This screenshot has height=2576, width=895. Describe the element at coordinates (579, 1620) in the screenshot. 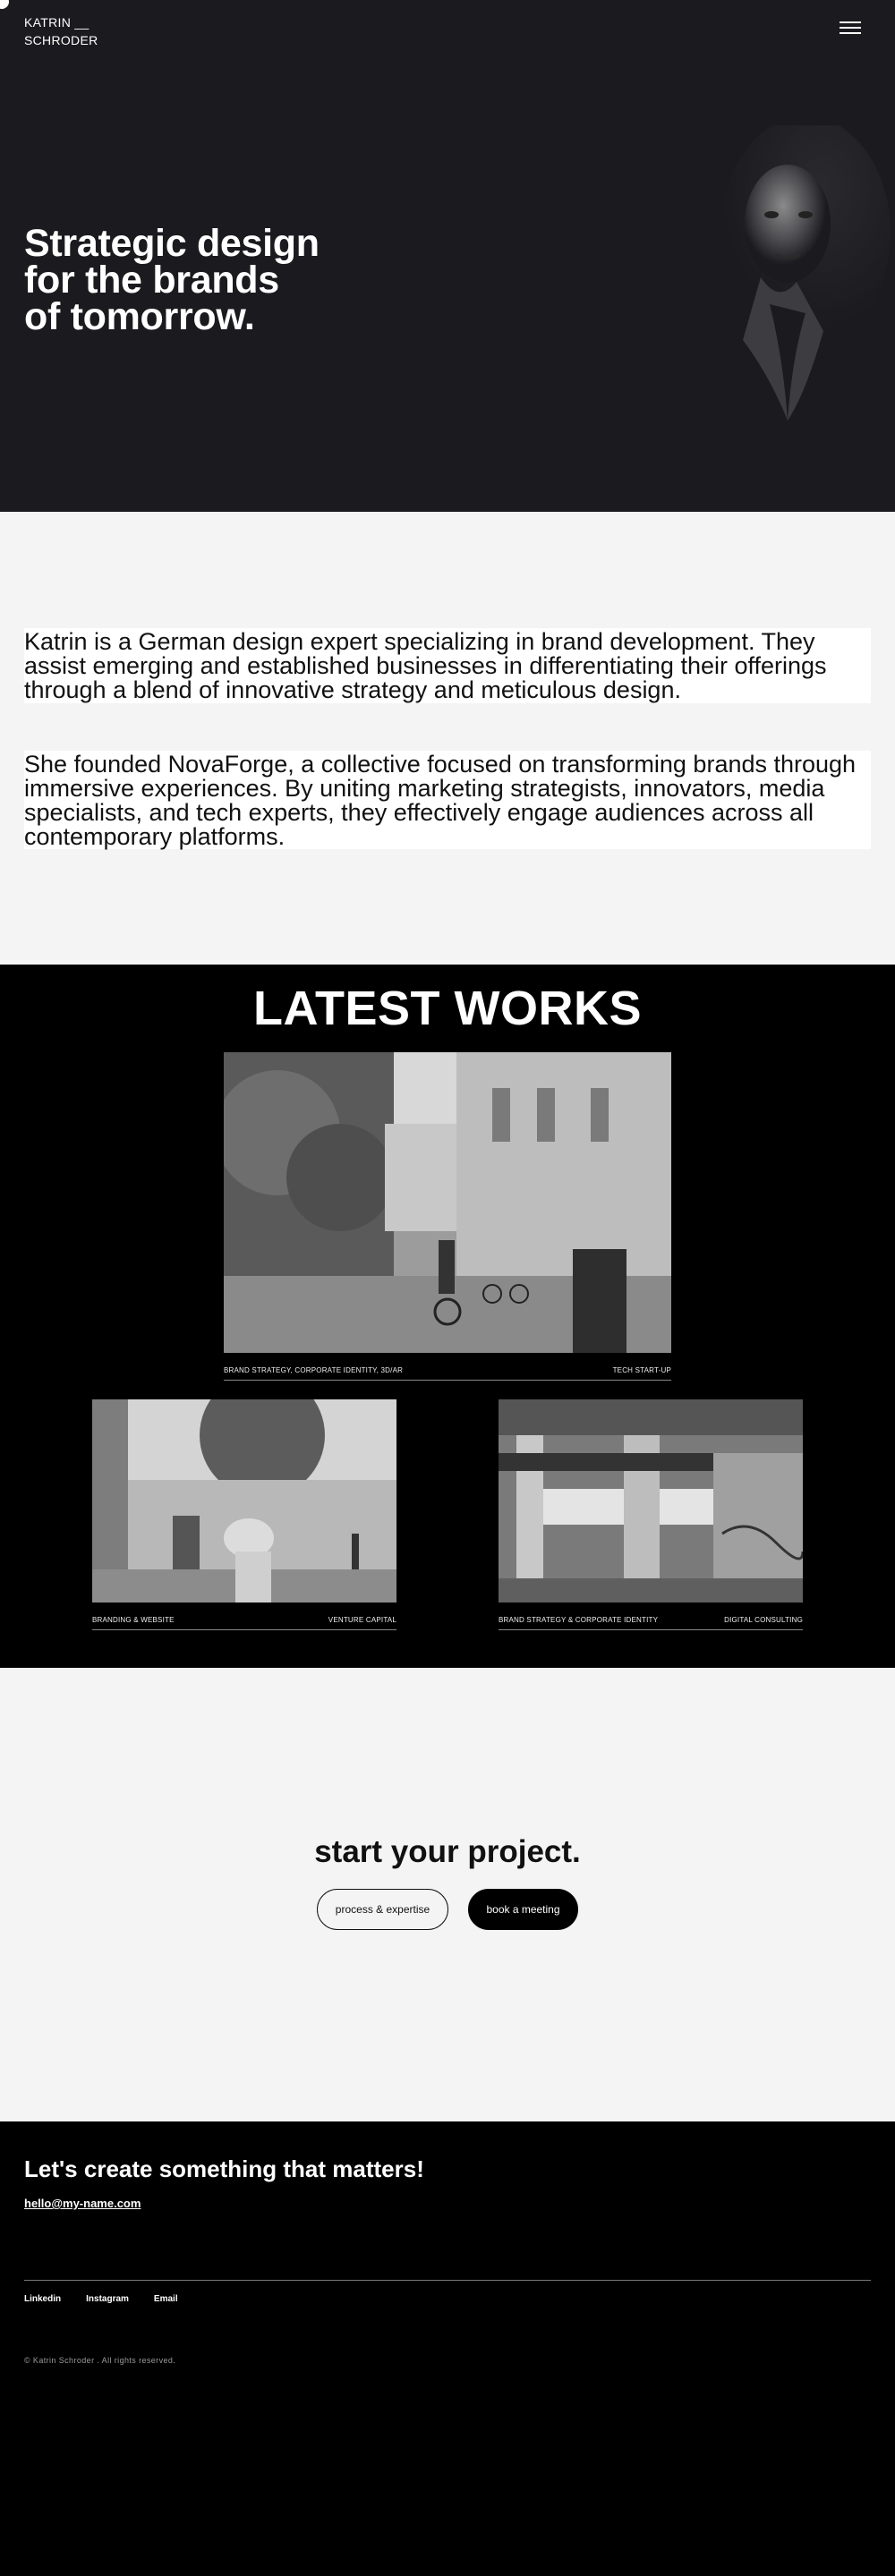

I see `work-services-3: BRAND STRATEGY & CORPORATE IDENTITY` at that location.